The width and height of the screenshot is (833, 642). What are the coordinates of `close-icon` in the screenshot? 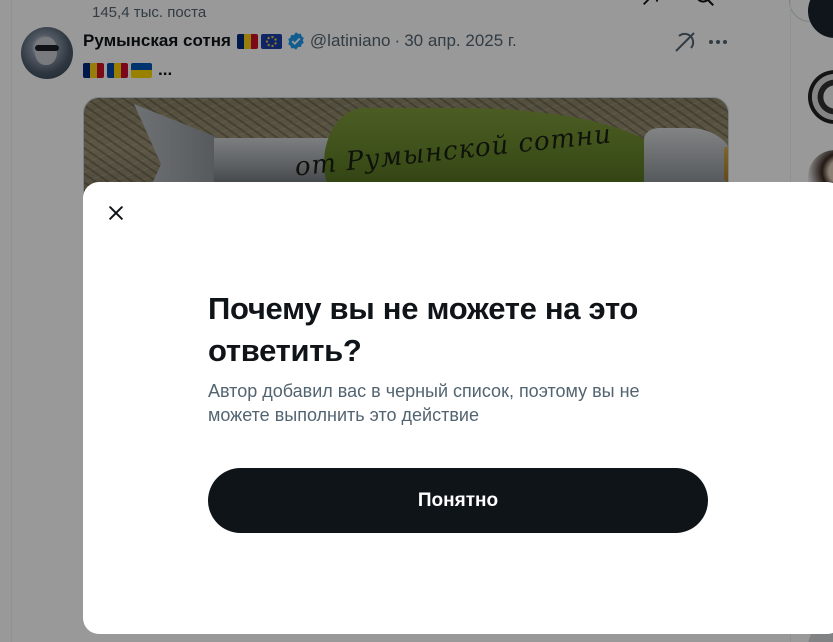 It's located at (116, 213).